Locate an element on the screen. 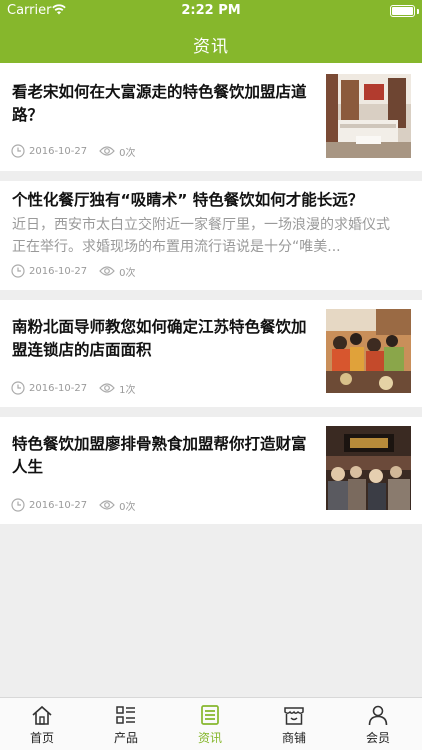 Image resolution: width=422 pixels, height=750 pixels. article-meta: 2016-10-27 1次 is located at coordinates (73, 388).